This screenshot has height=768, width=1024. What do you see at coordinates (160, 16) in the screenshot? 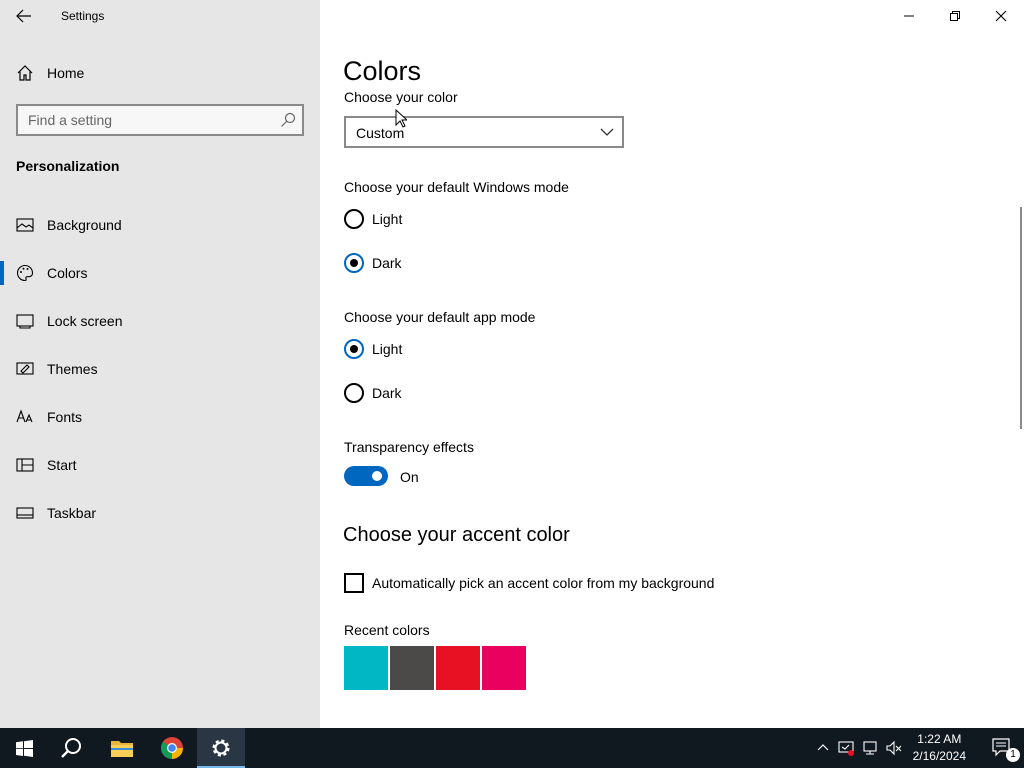
I see `title-bar: Settings` at bounding box center [160, 16].